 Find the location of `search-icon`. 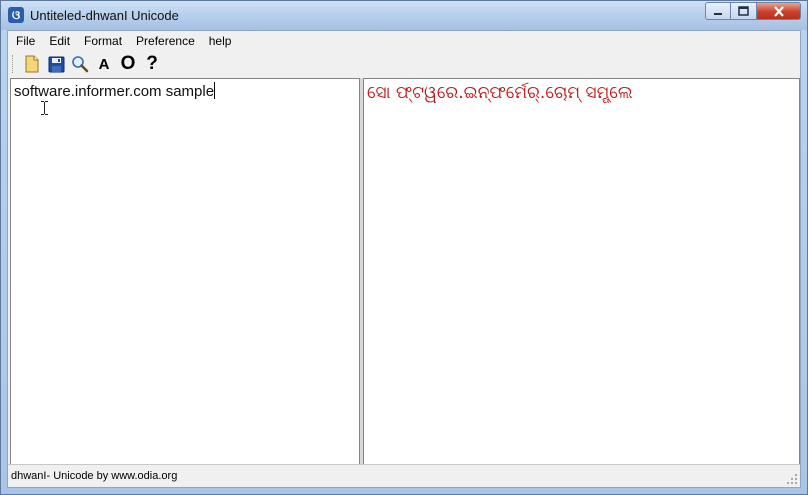

search-icon is located at coordinates (80, 64).